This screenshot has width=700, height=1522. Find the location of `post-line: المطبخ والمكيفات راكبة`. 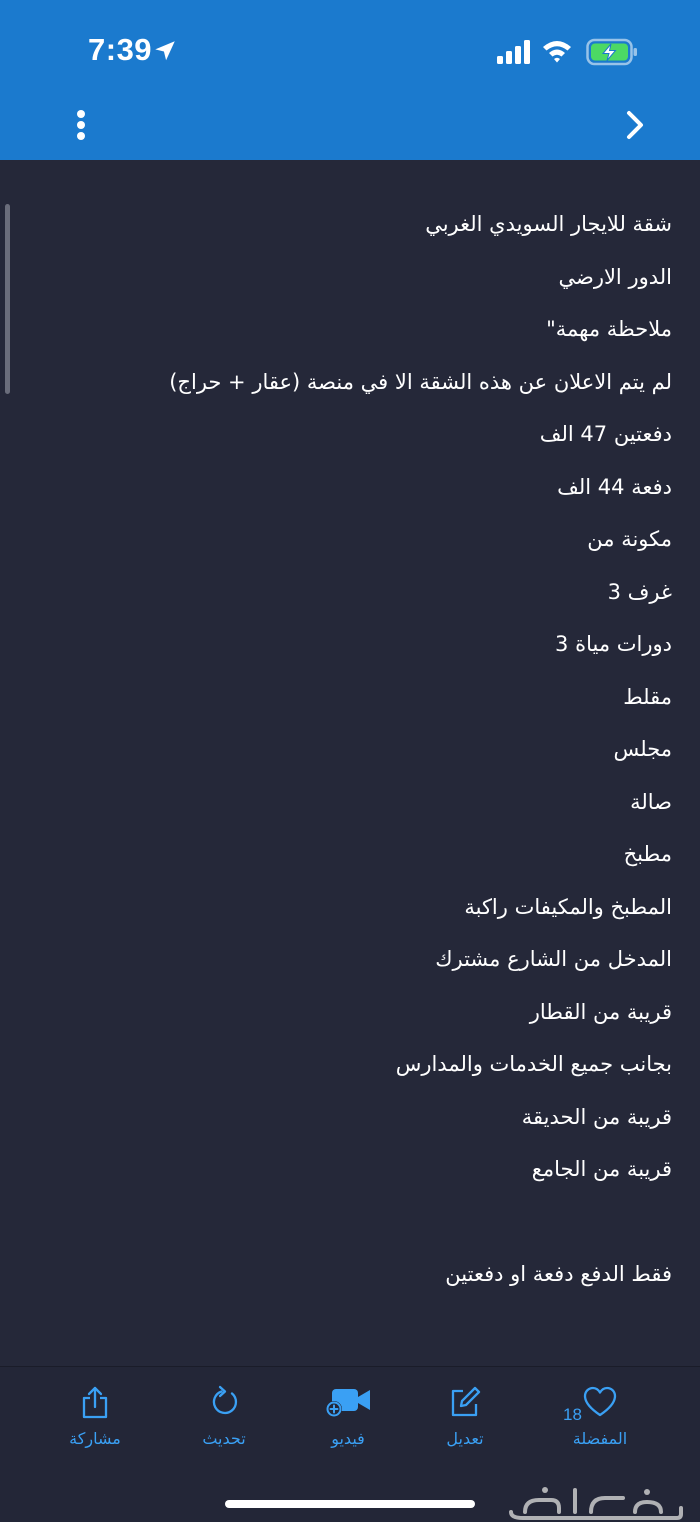

post-line: المطبخ والمكيفات راكبة is located at coordinates (568, 906).